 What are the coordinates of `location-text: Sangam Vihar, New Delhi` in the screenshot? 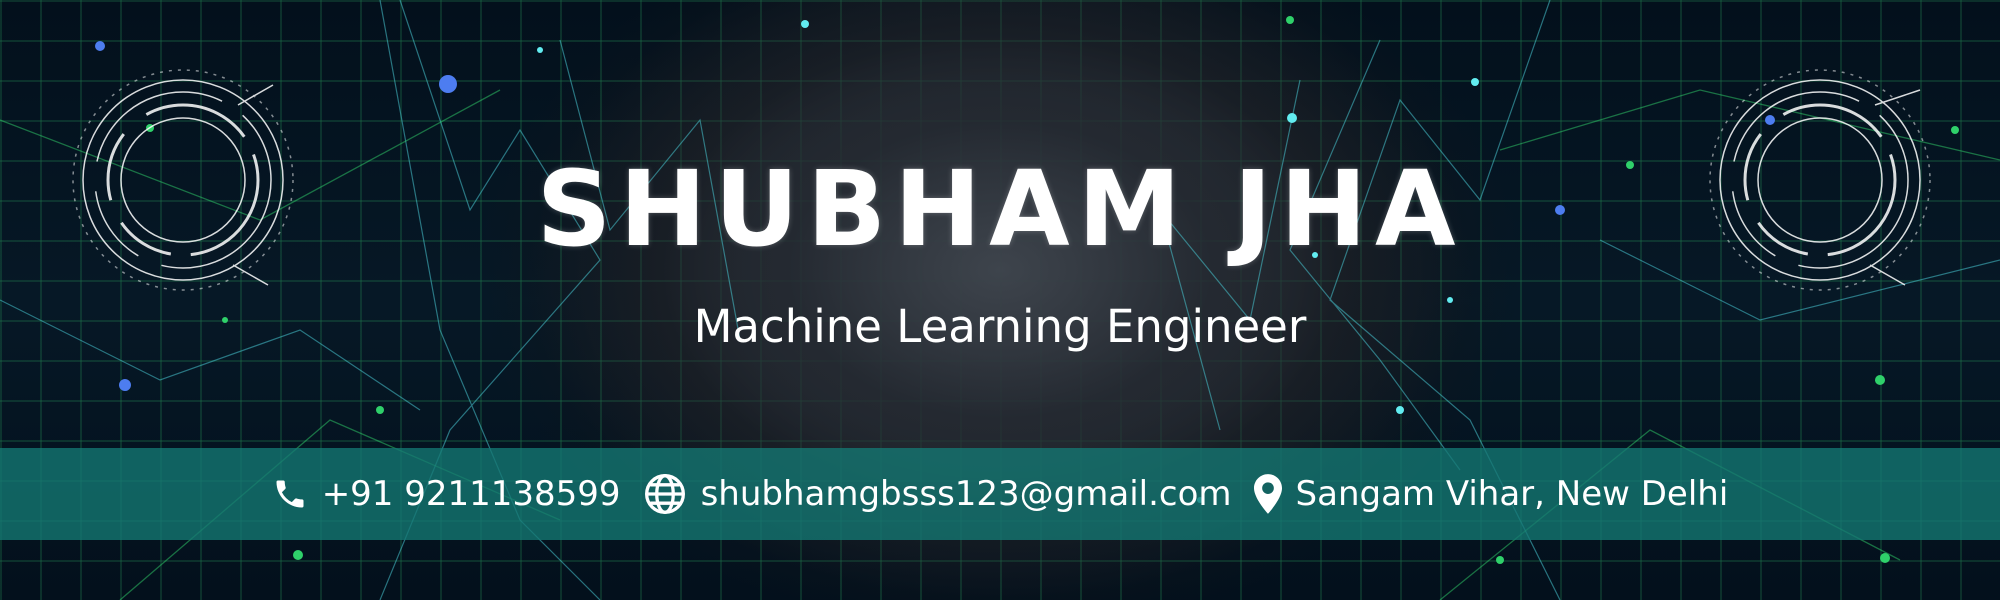 It's located at (1512, 494).